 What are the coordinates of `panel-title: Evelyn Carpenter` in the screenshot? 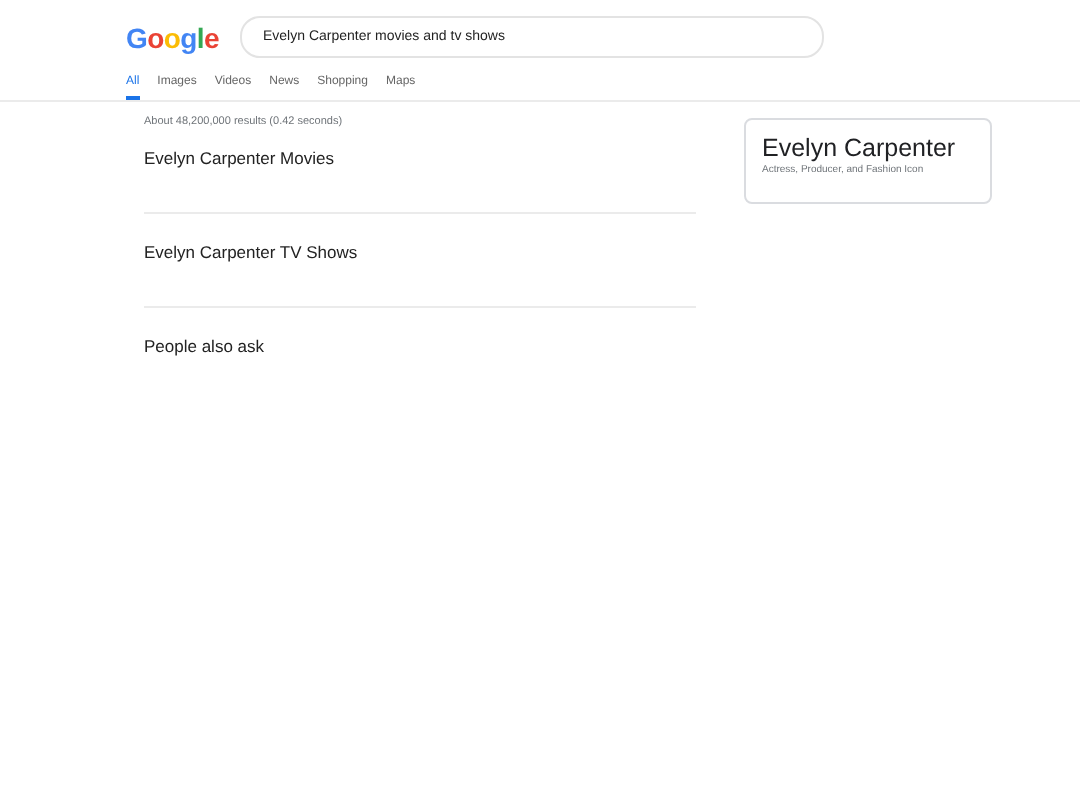 It's located at (860, 148).